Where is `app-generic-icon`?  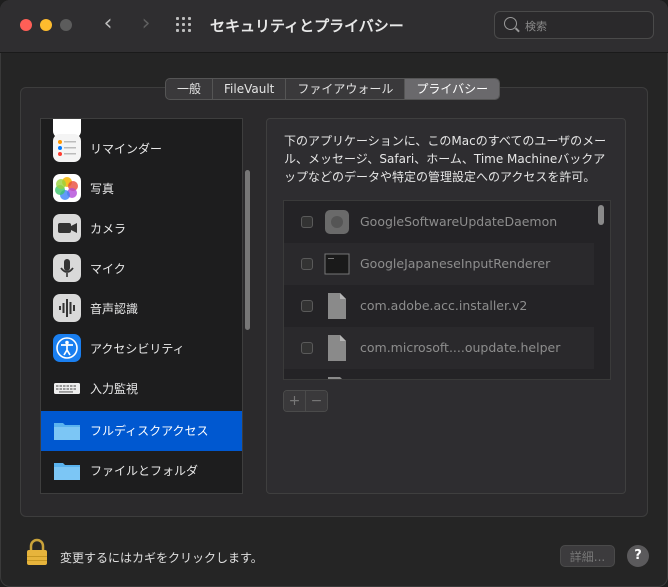 app-generic-icon is located at coordinates (337, 222).